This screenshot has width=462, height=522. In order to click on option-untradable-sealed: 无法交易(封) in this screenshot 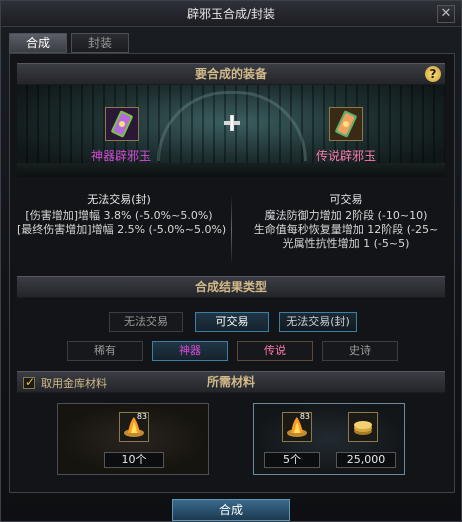, I will do `click(318, 322)`.